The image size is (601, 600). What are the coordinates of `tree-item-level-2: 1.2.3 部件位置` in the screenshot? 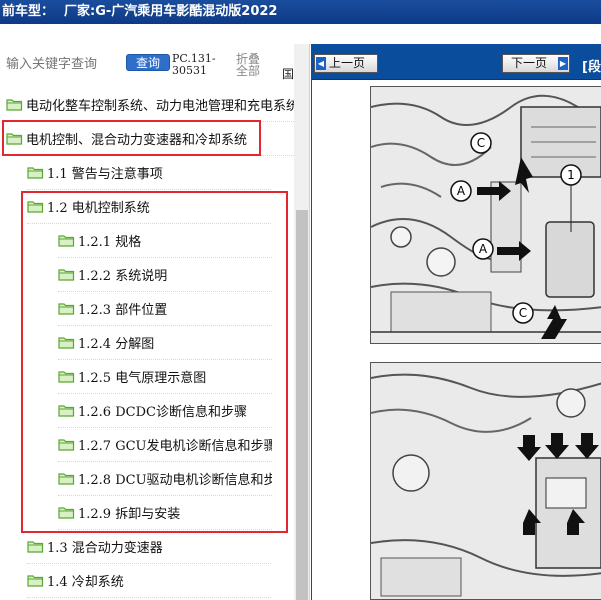 It's located at (165, 309).